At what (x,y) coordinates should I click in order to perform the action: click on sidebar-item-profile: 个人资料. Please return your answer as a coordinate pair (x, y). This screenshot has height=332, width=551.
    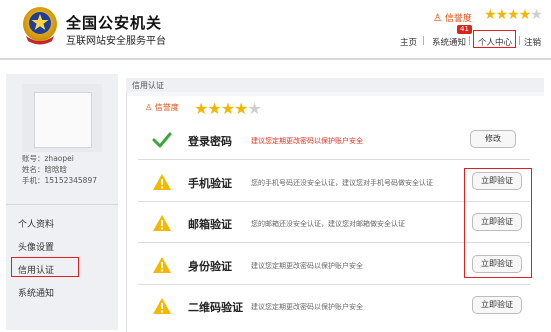
    Looking at the image, I should click on (36, 223).